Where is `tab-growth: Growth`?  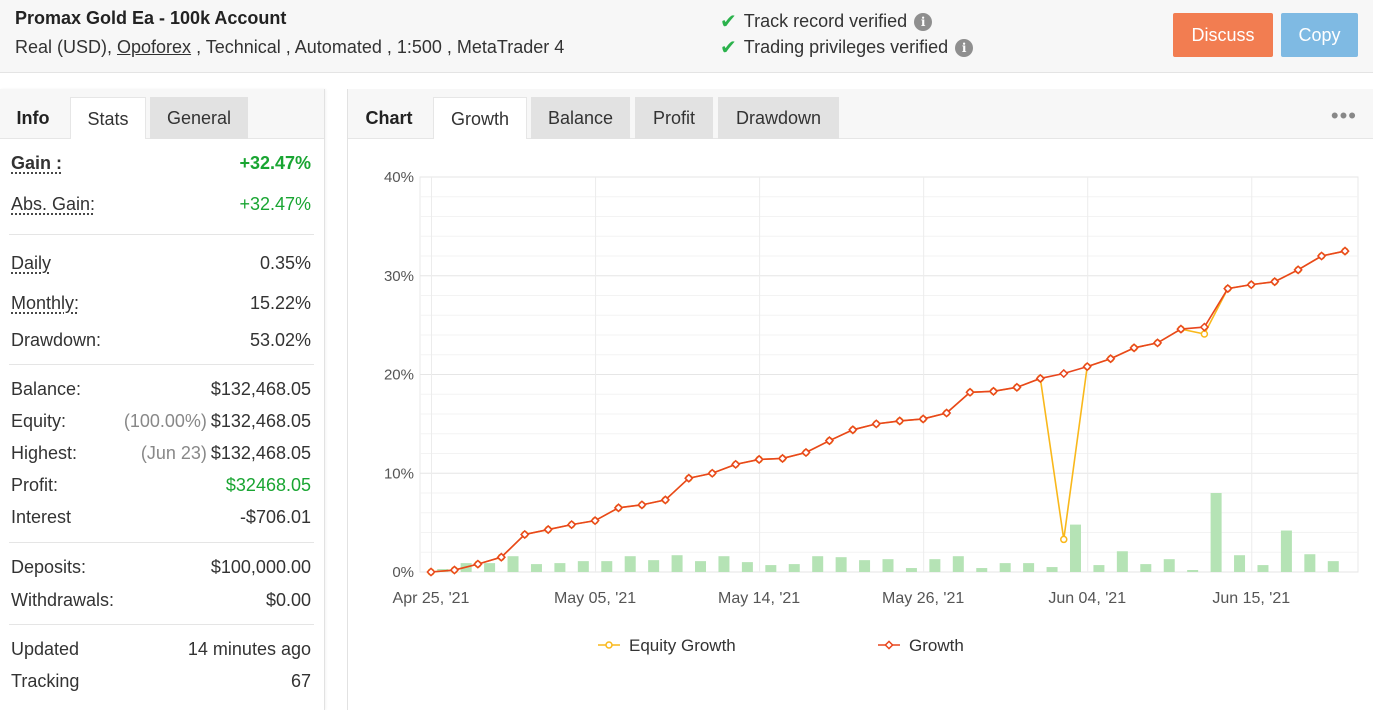 tab-growth: Growth is located at coordinates (480, 118).